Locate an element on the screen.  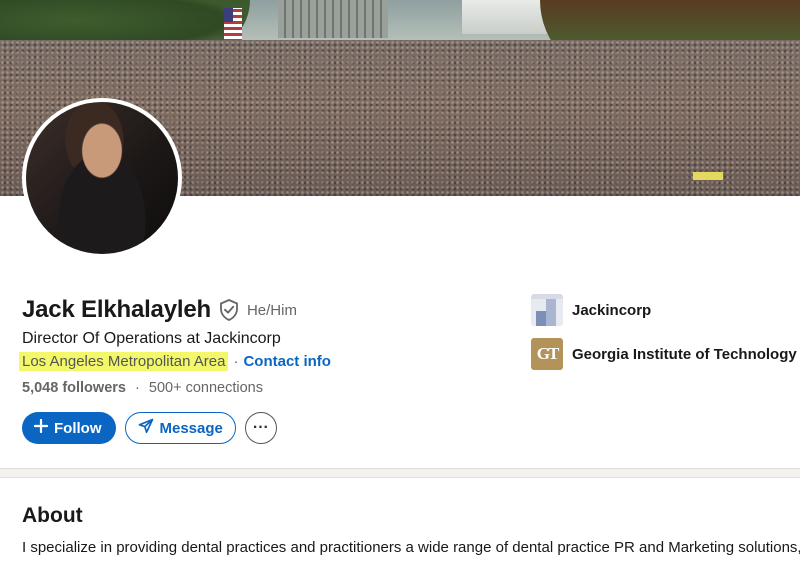
org-item-jackincorp: Jackincorp is located at coordinates (664, 310).